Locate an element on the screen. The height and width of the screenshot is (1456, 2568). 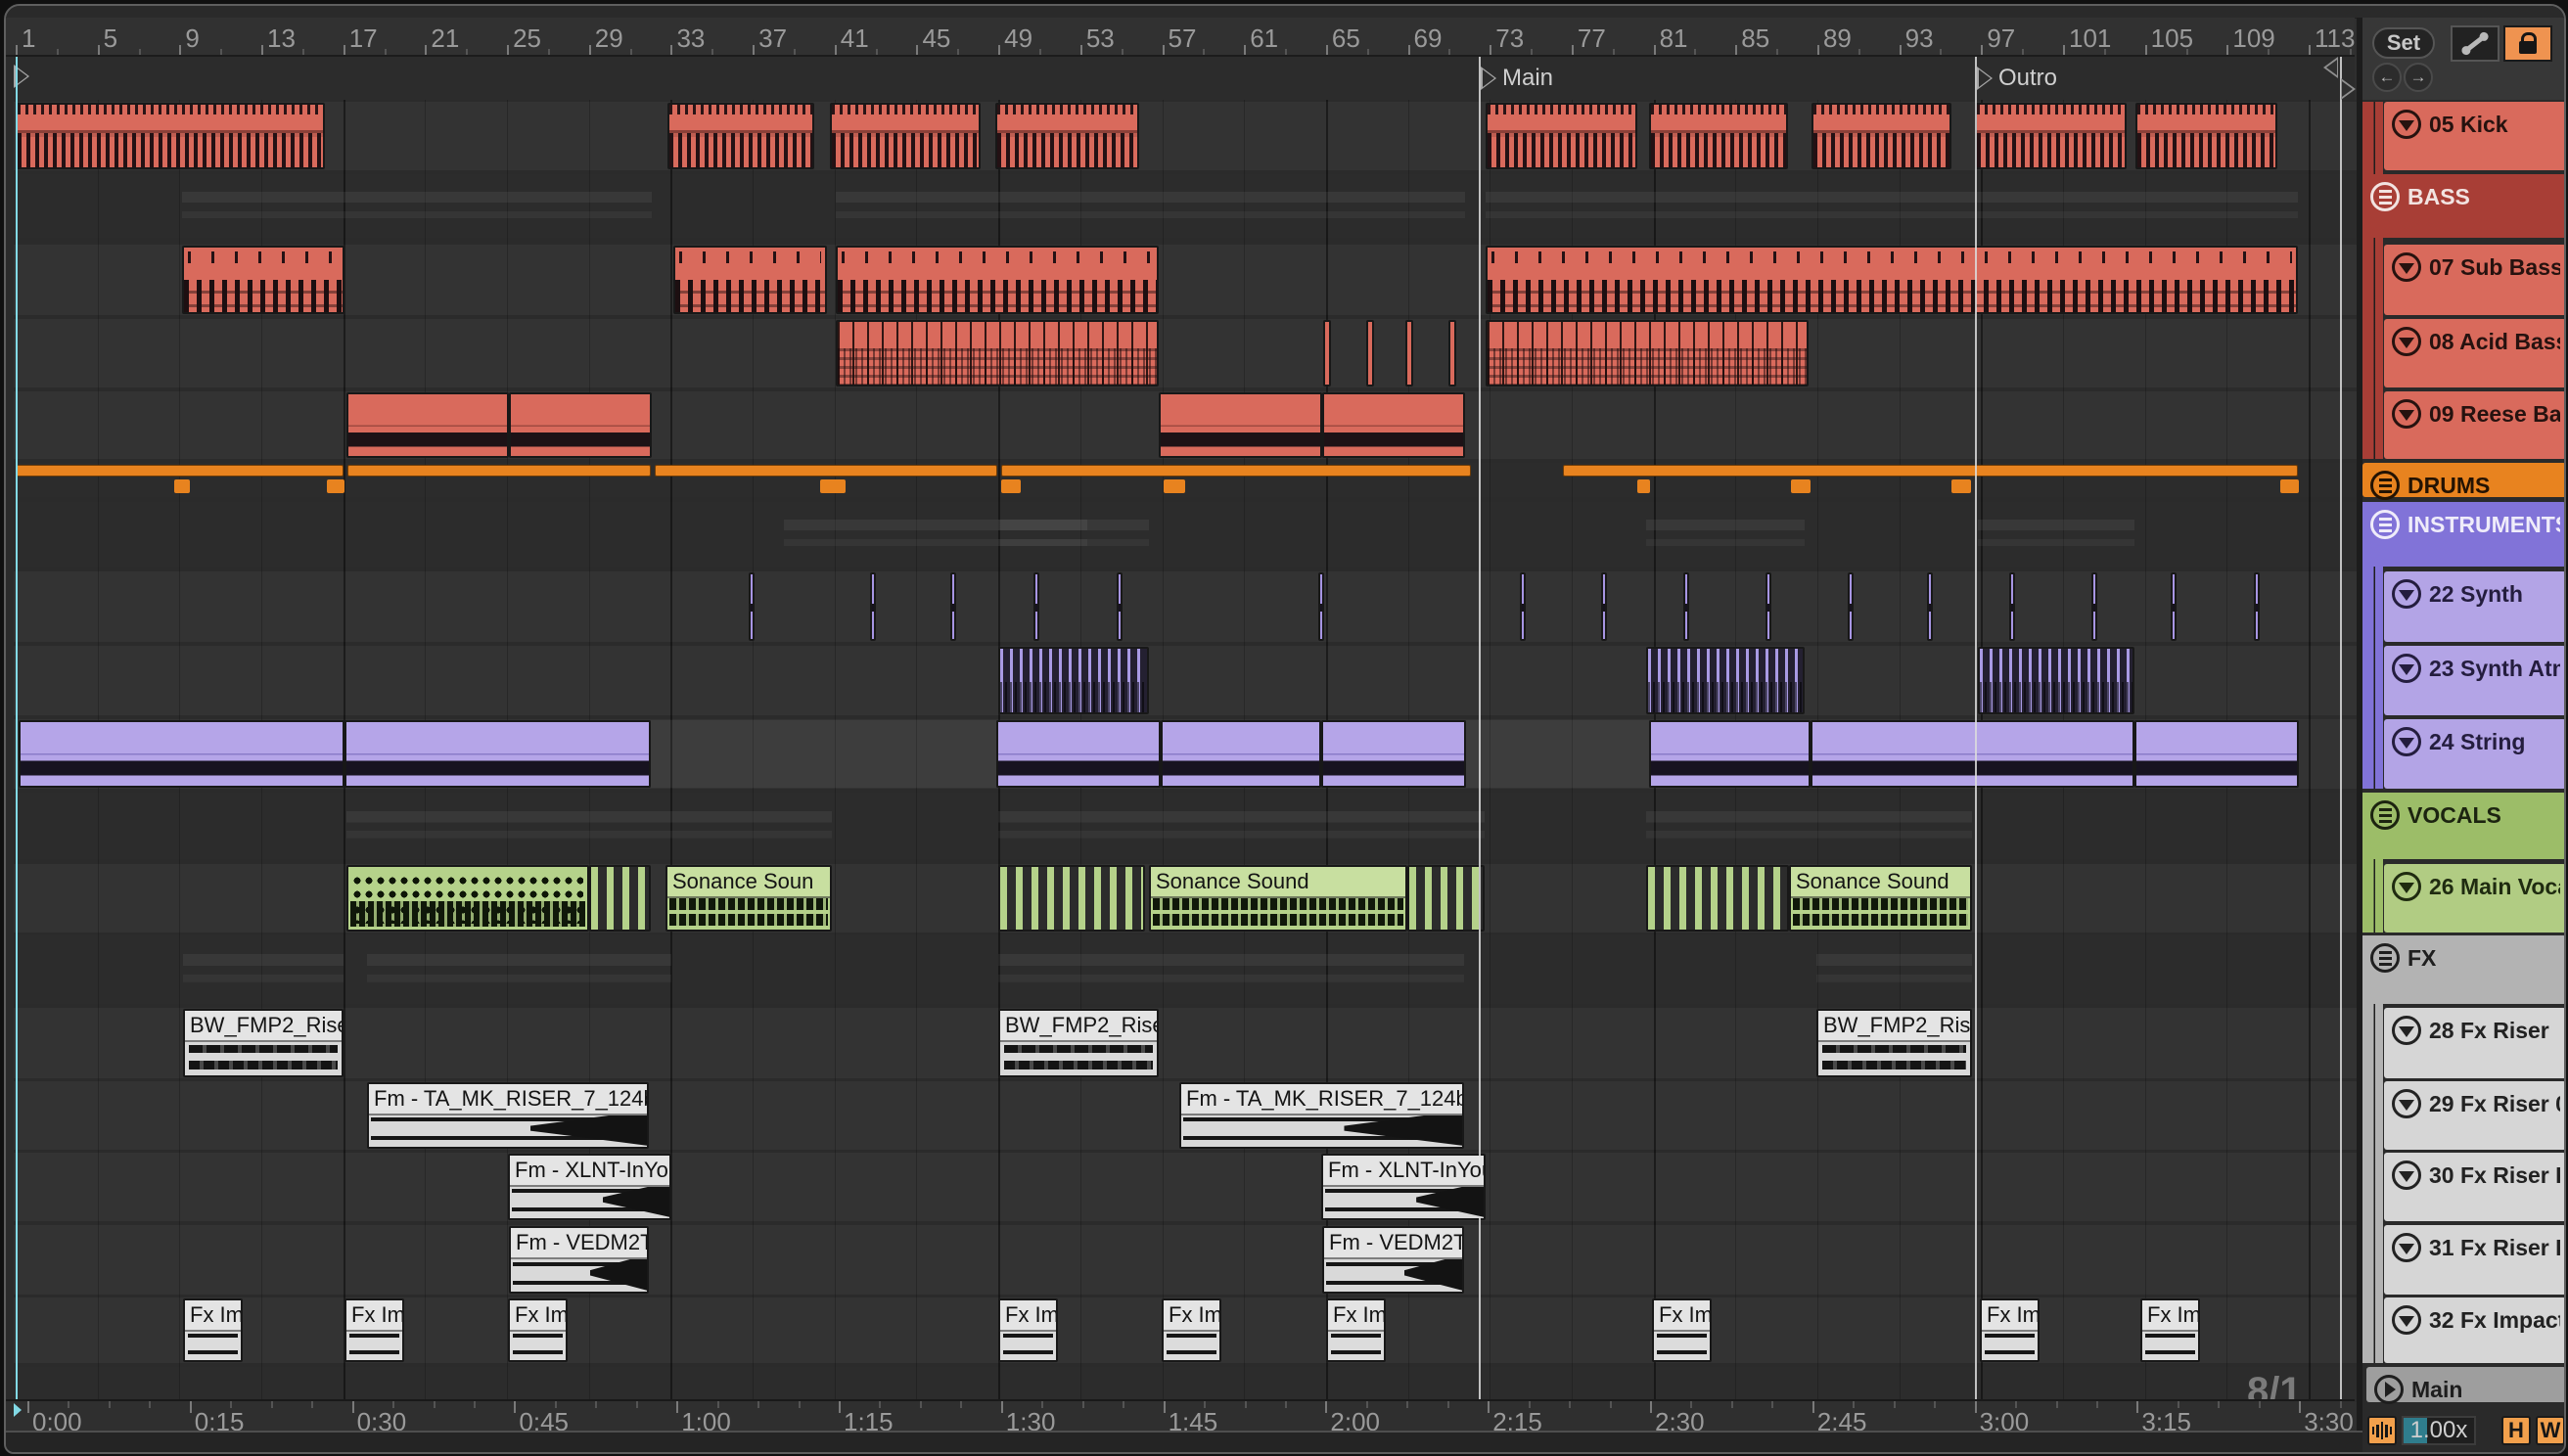
next-marker-button: → is located at coordinates (2418, 77).